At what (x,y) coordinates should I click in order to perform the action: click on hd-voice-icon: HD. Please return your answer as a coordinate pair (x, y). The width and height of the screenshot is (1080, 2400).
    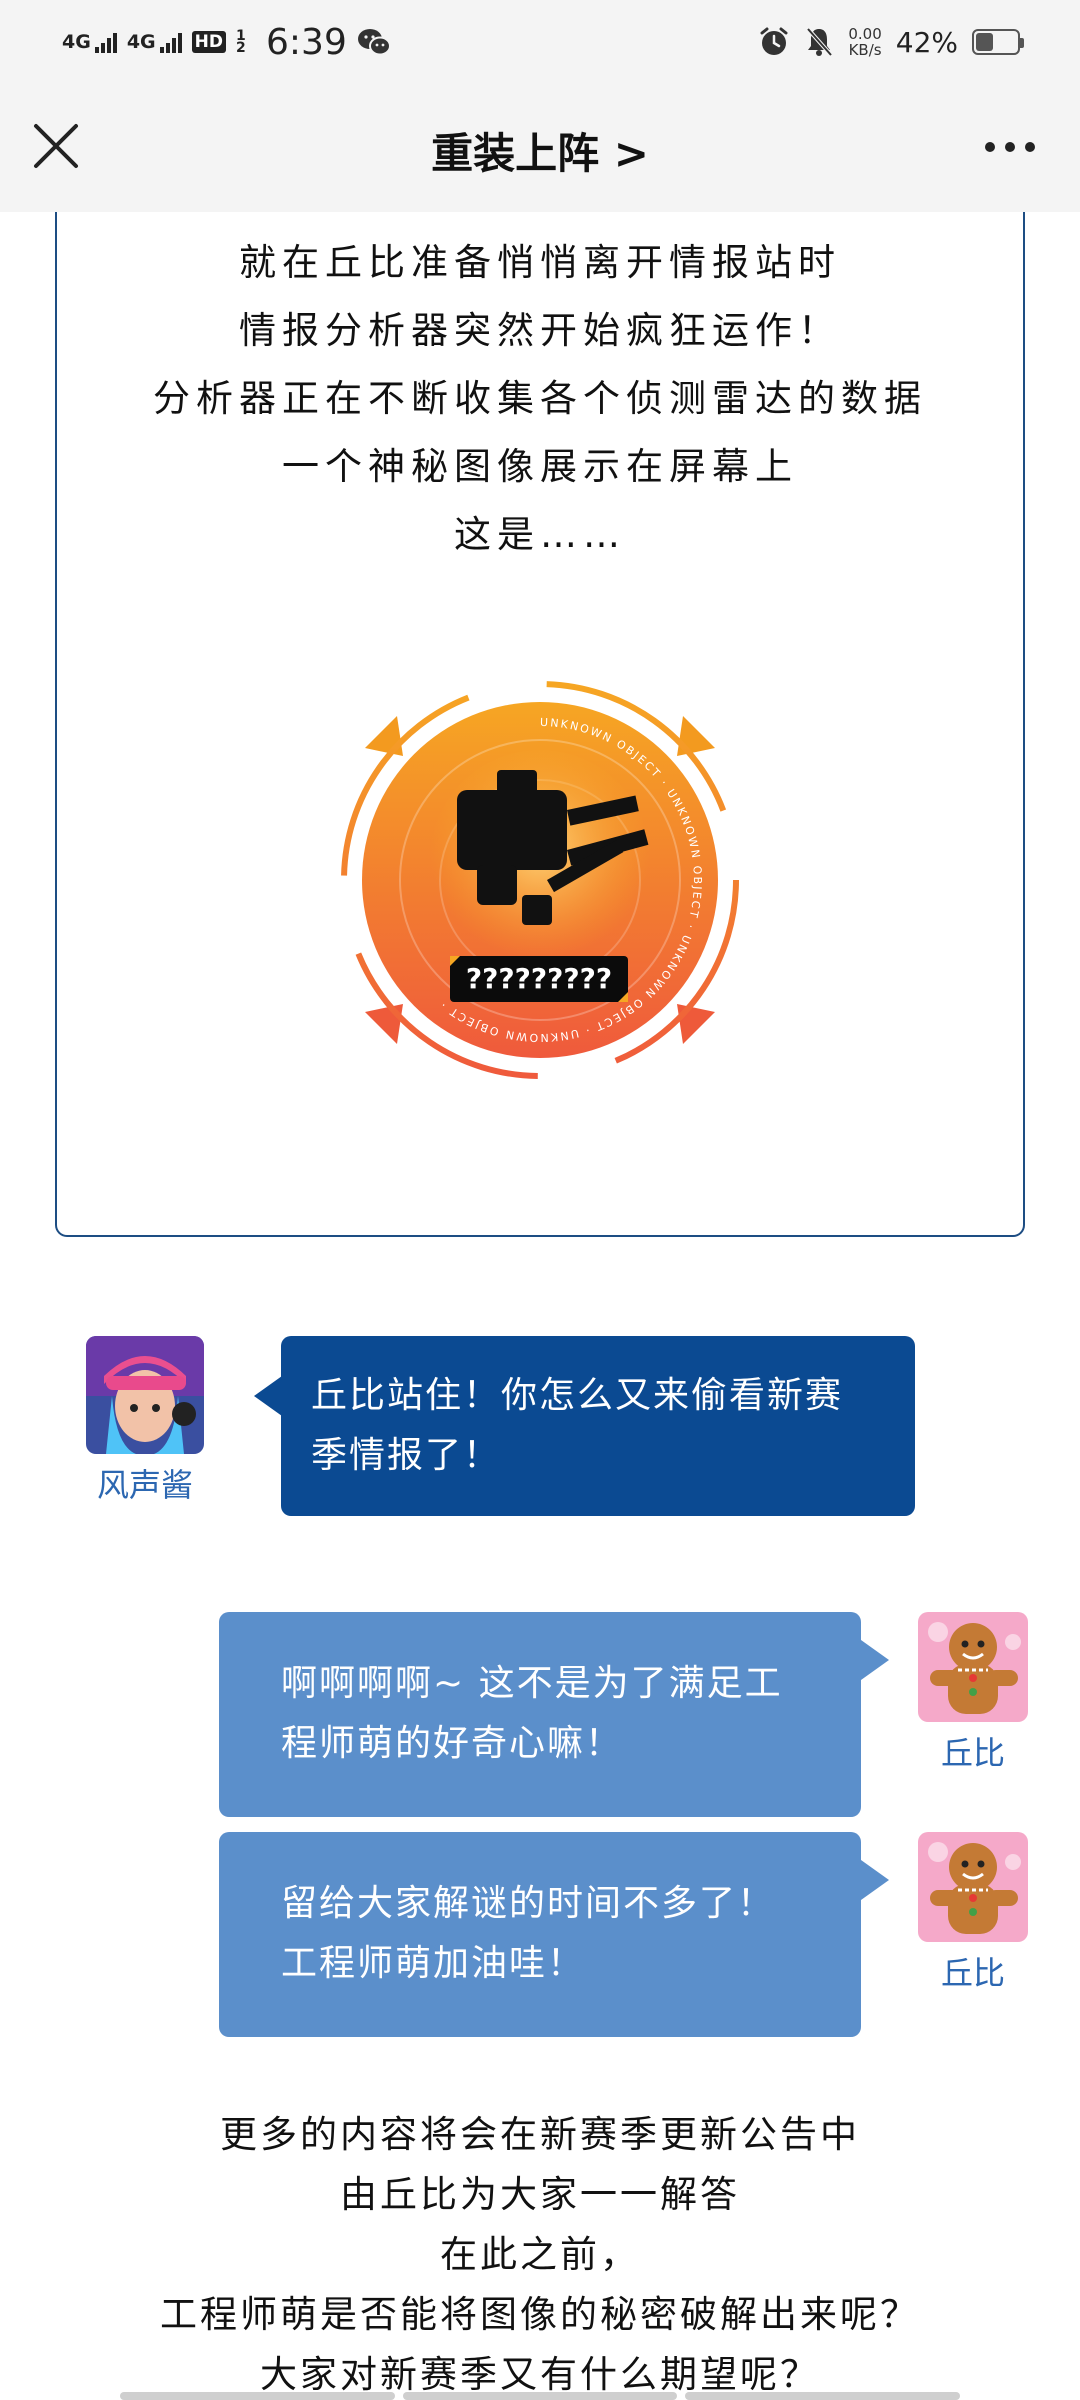
    Looking at the image, I should click on (208, 42).